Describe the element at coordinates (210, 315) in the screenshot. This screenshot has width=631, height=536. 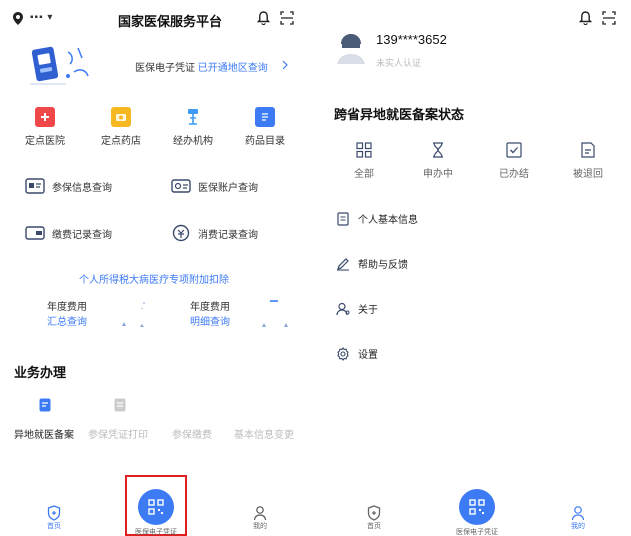
I see `annual-detail-query: 年度费用 明细查询` at that location.